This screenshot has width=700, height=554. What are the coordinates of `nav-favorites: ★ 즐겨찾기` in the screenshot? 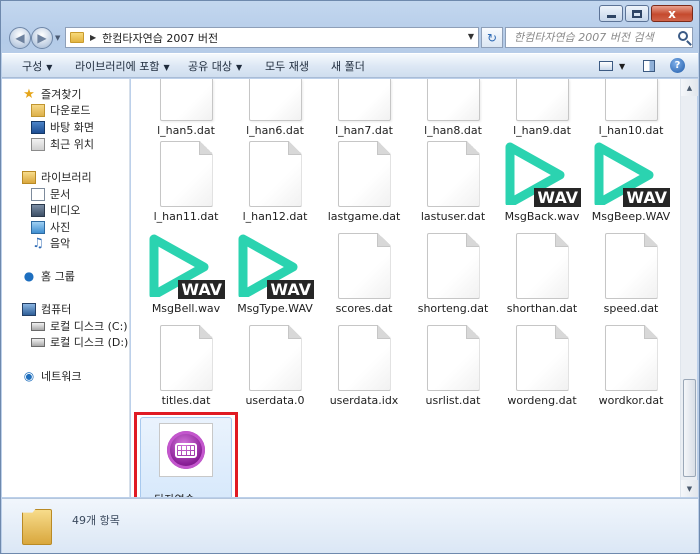 It's located at (51, 94).